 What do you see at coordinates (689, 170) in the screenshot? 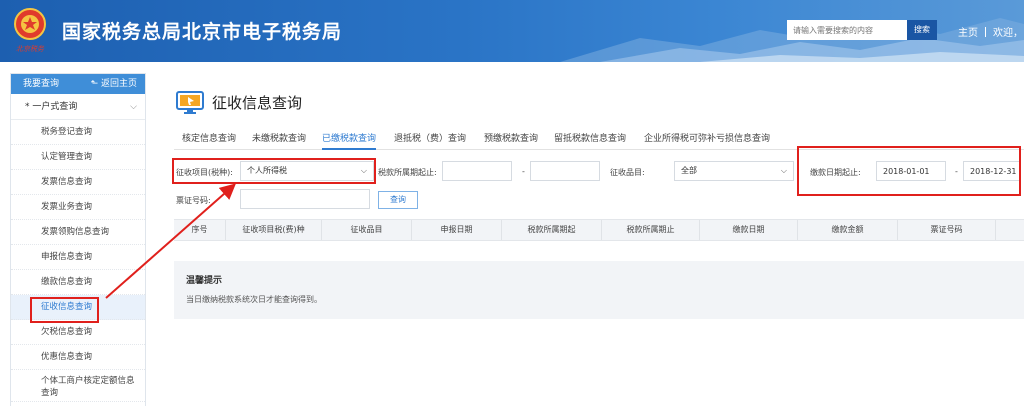
I see `subitem-value: 全部` at bounding box center [689, 170].